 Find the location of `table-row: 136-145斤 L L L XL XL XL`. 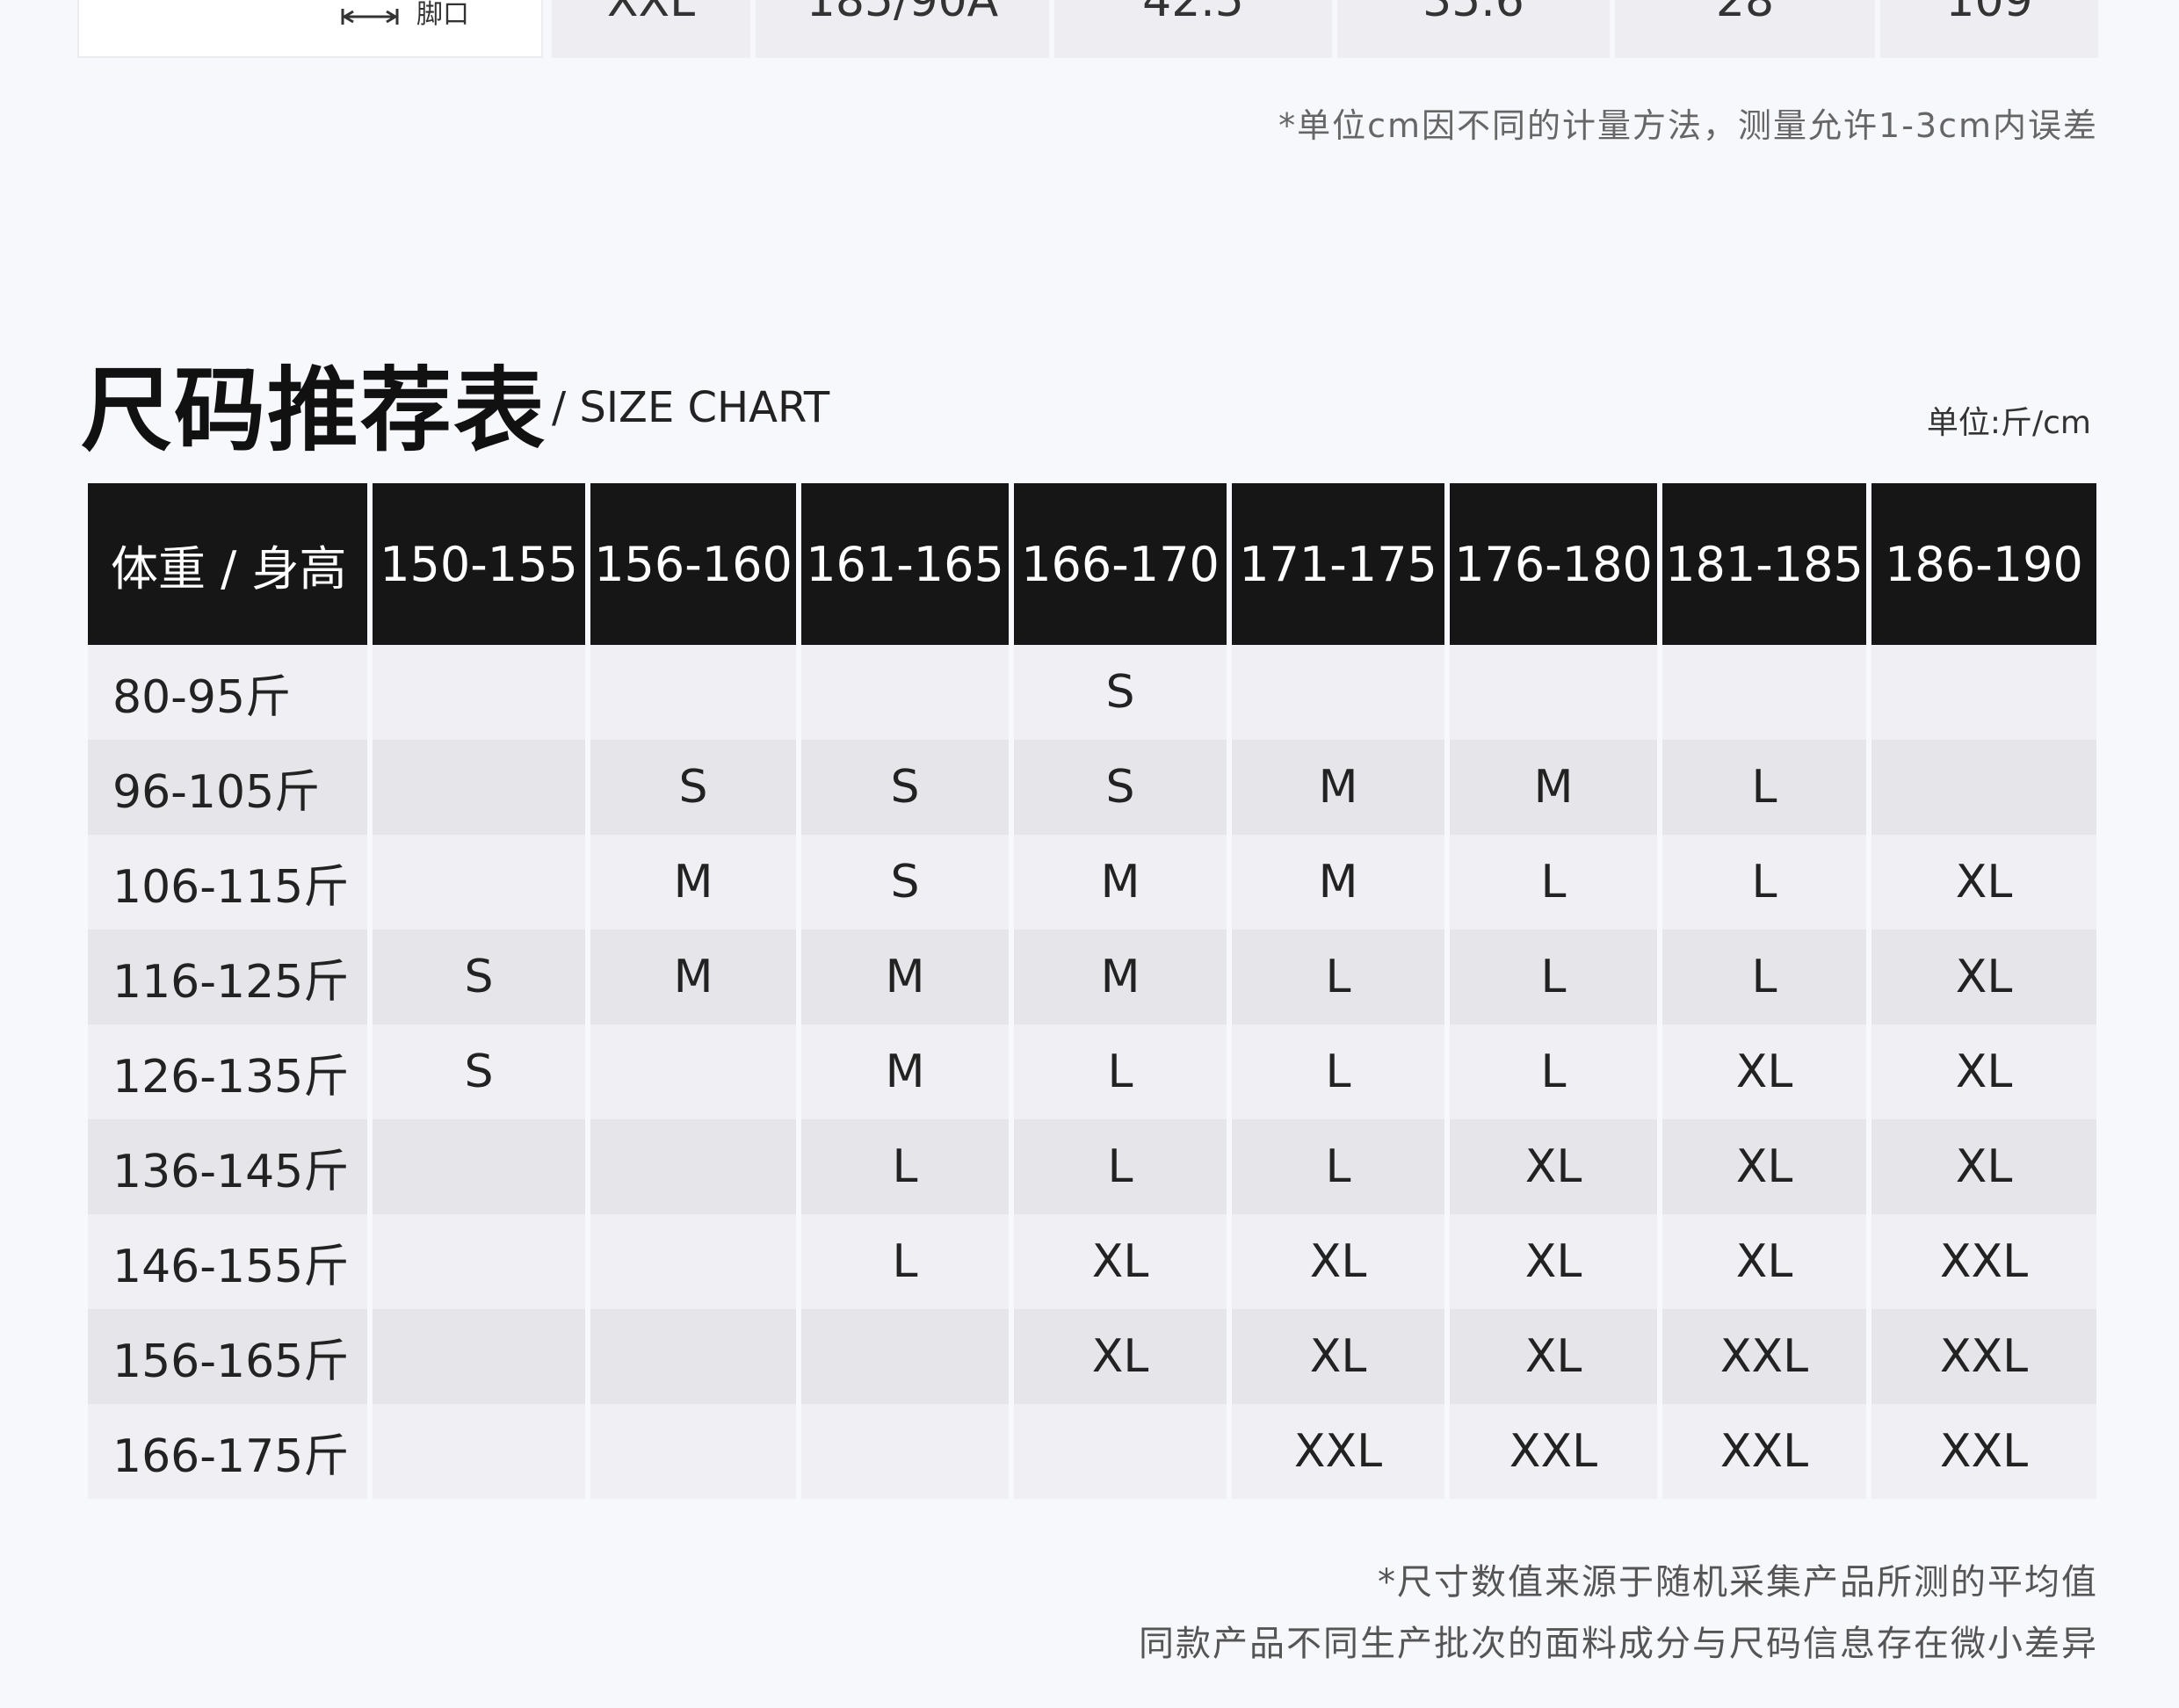

table-row: 136-145斤 L L L XL XL XL is located at coordinates (1092, 1166).